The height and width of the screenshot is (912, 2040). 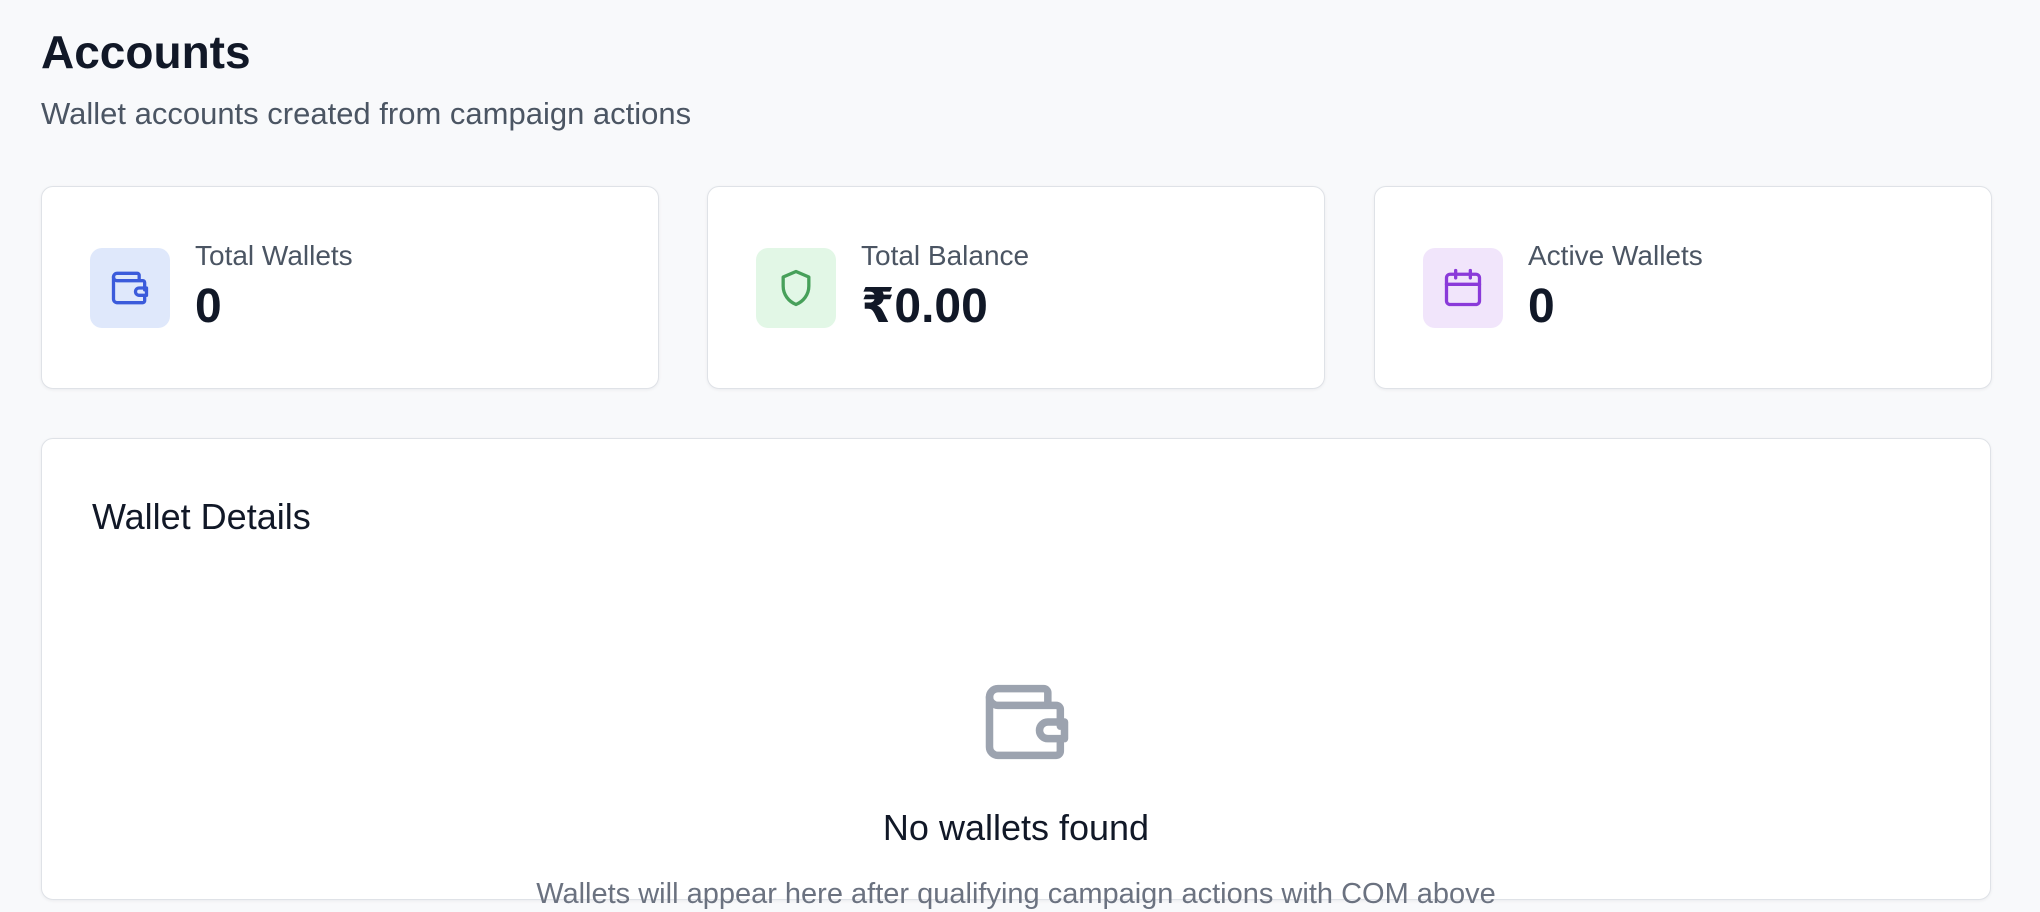 I want to click on total-wallets-label: Total Wallets, so click(x=274, y=255).